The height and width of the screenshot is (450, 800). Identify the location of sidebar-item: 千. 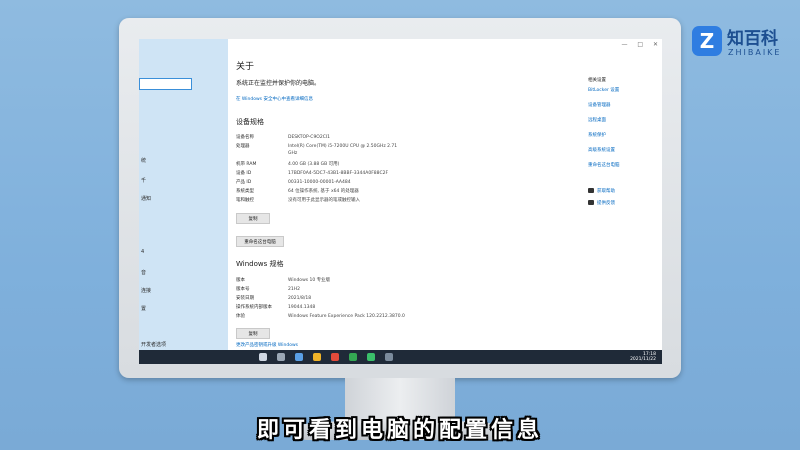
(143, 180).